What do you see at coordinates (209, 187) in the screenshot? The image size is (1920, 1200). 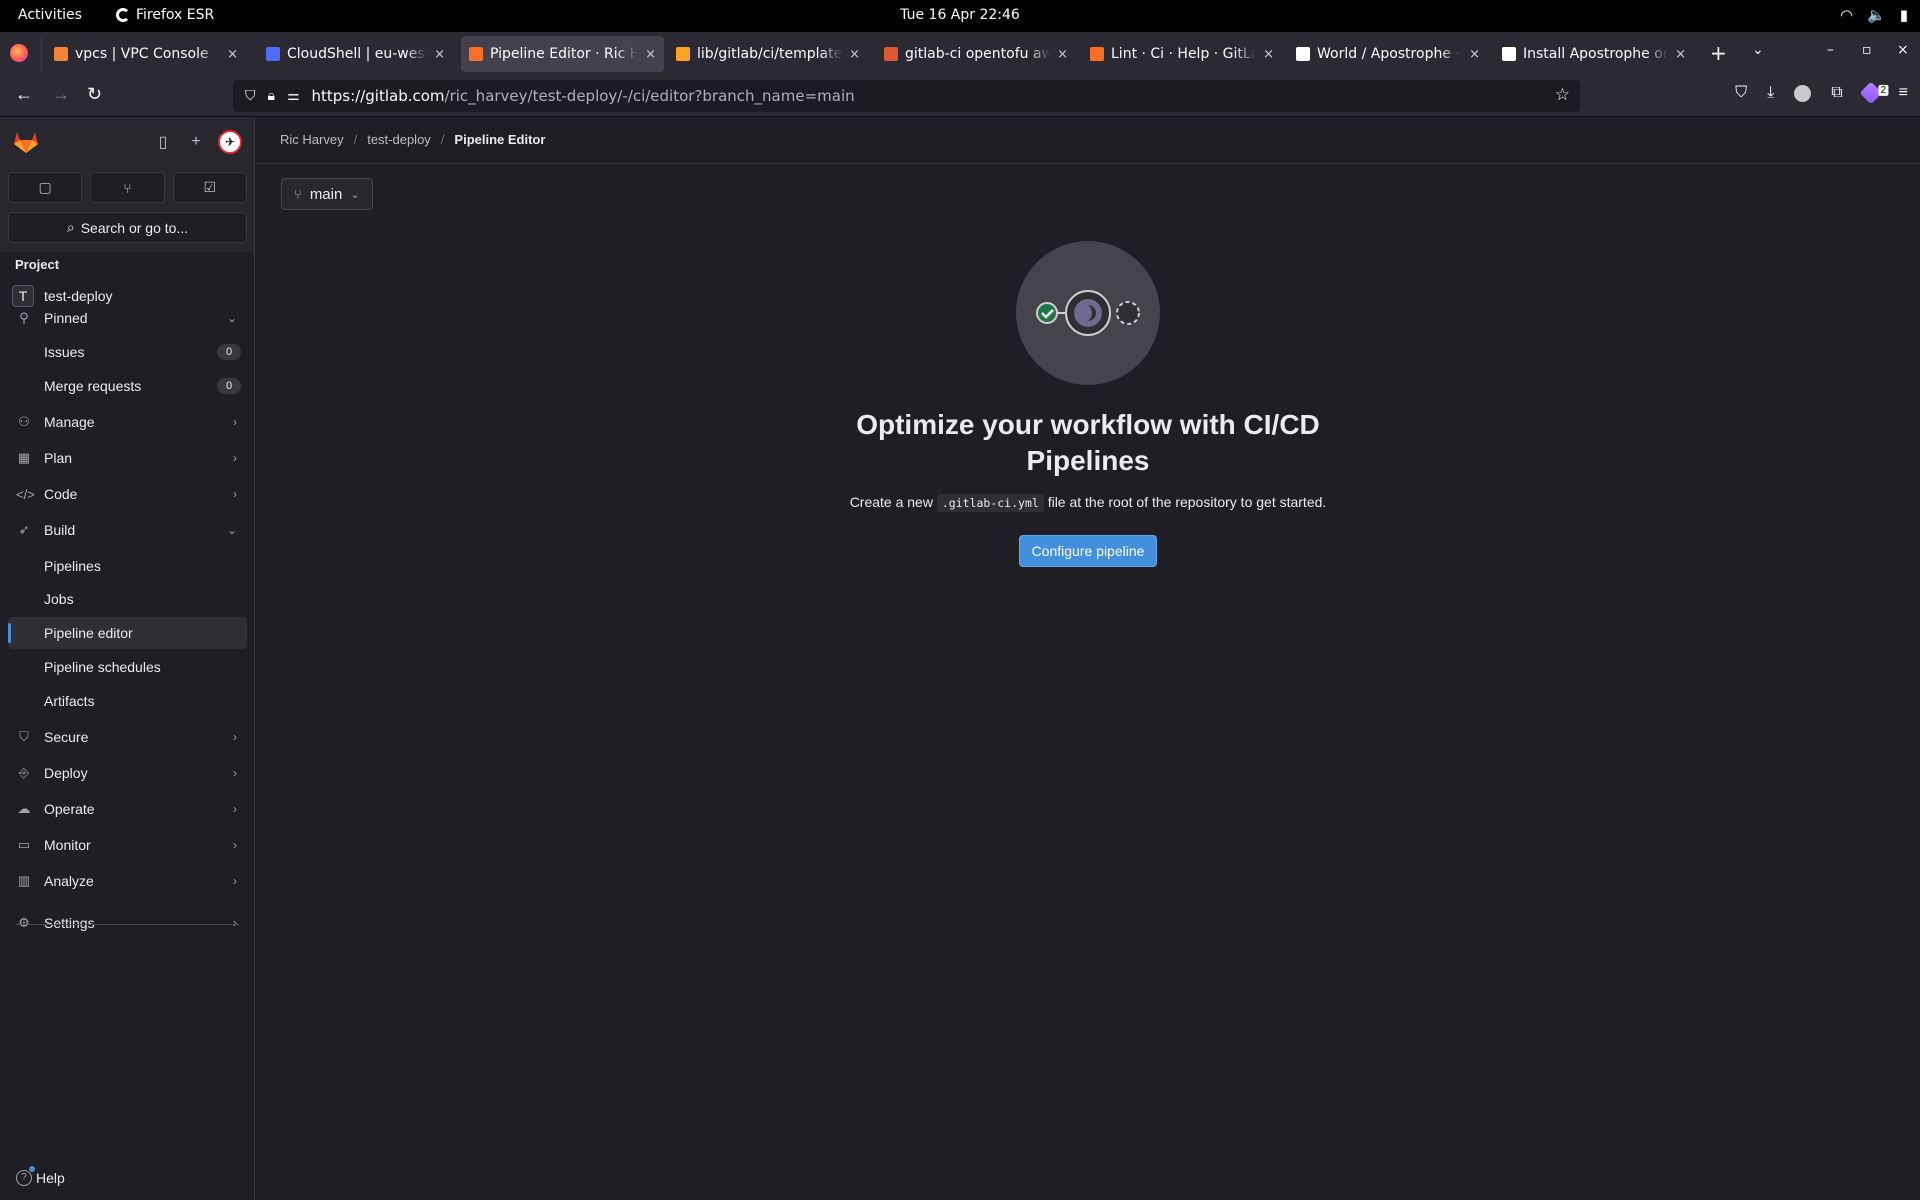 I see `todos-button: ☑` at bounding box center [209, 187].